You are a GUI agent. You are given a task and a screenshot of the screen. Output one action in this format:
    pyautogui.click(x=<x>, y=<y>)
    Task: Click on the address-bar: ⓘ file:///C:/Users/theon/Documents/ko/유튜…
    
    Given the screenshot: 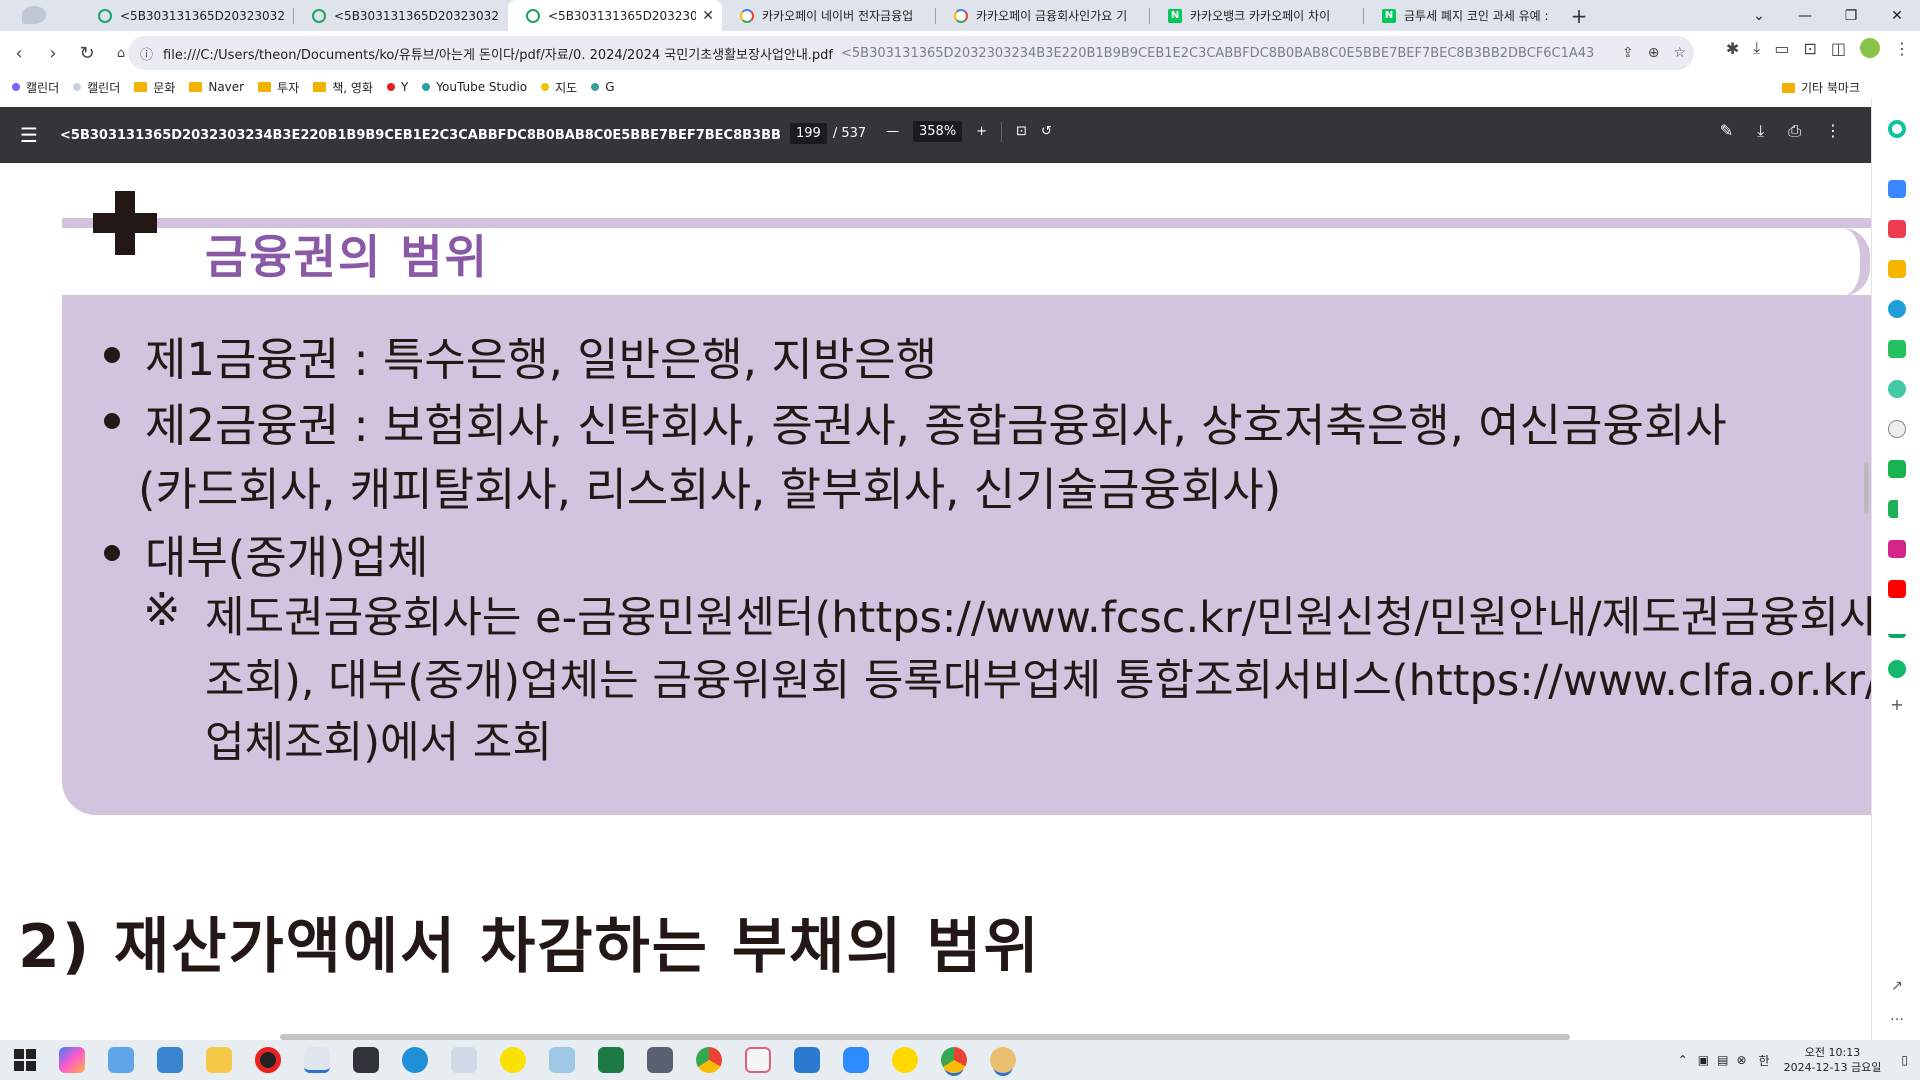 What is the action you would take?
    pyautogui.click(x=911, y=53)
    